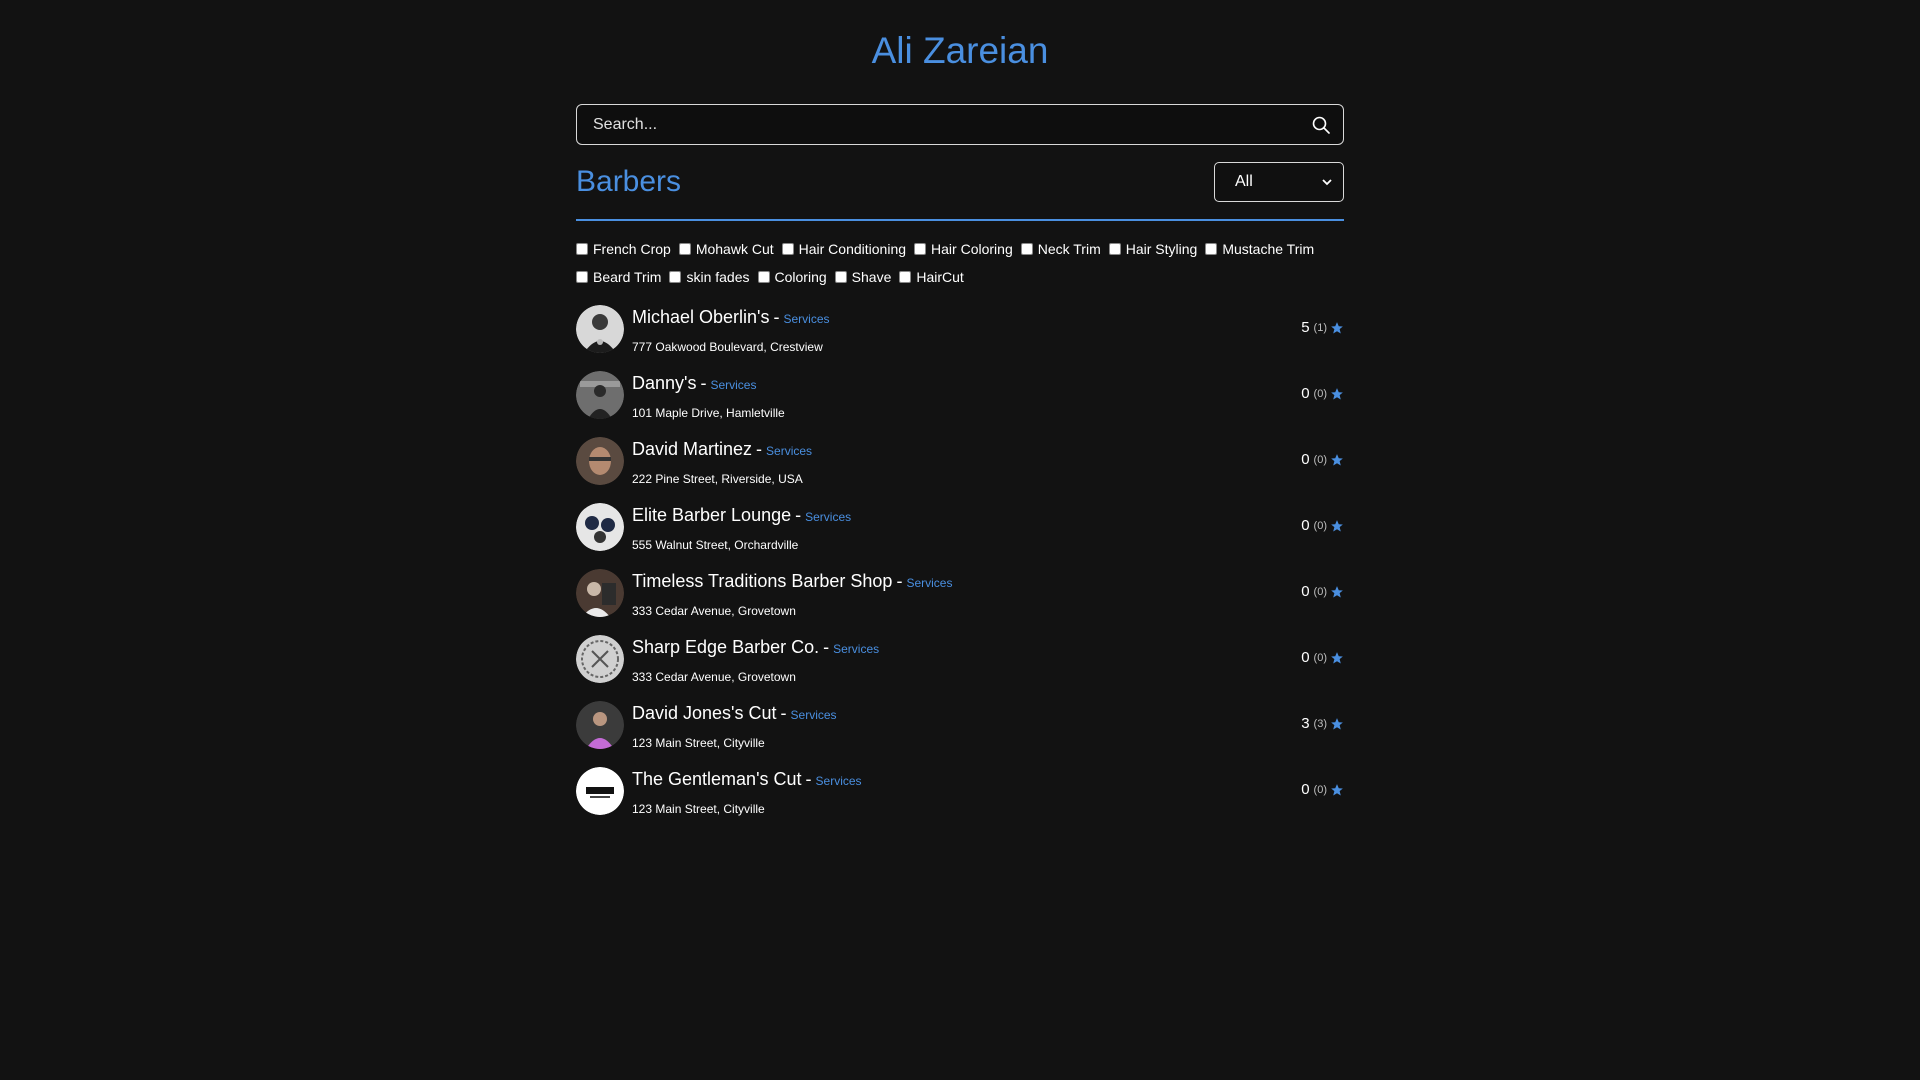 This screenshot has width=1920, height=1080. I want to click on filter-shave: Shave, so click(862, 277).